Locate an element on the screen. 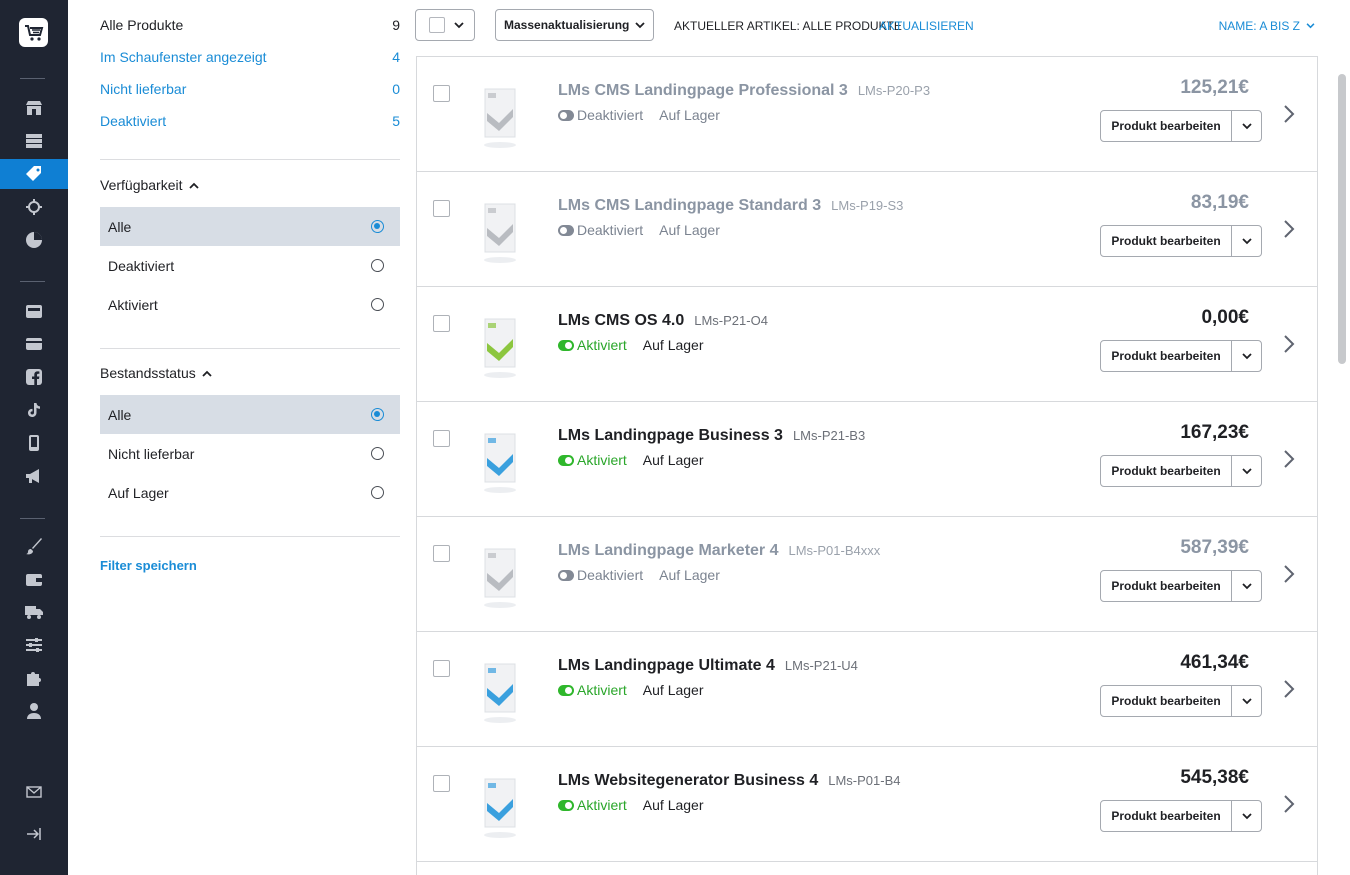 The height and width of the screenshot is (875, 1350). filter-label: Nicht lieferbar is located at coordinates (143, 89).